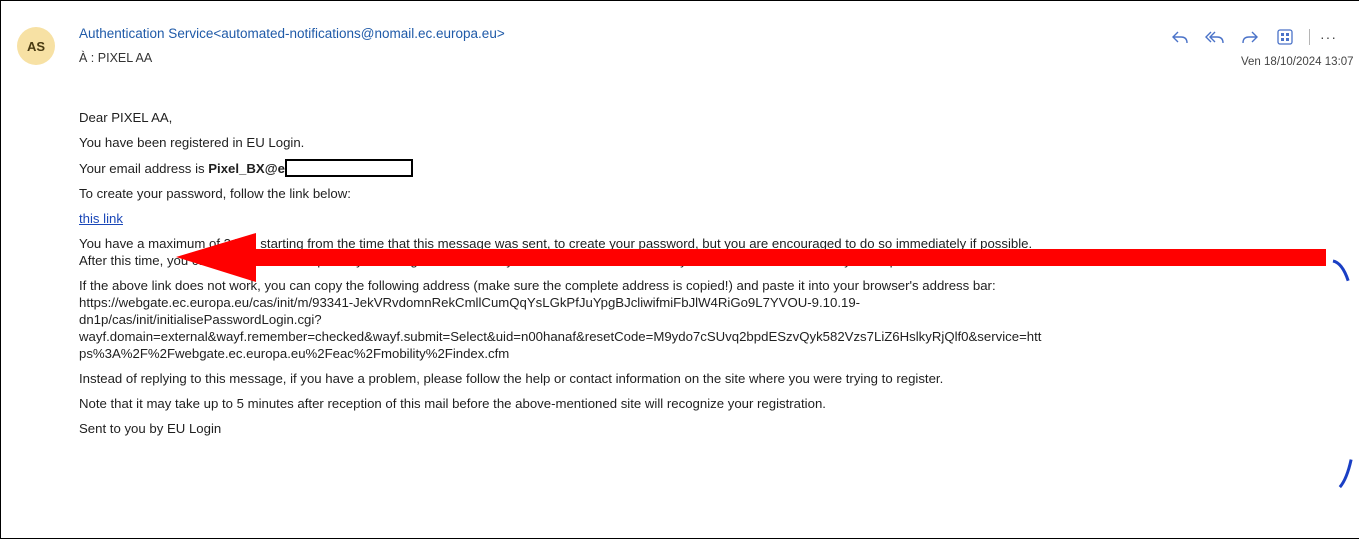 Image resolution: width=1360 pixels, height=539 pixels. Describe the element at coordinates (1215, 37) in the screenshot. I see `reply-all-icon` at that location.